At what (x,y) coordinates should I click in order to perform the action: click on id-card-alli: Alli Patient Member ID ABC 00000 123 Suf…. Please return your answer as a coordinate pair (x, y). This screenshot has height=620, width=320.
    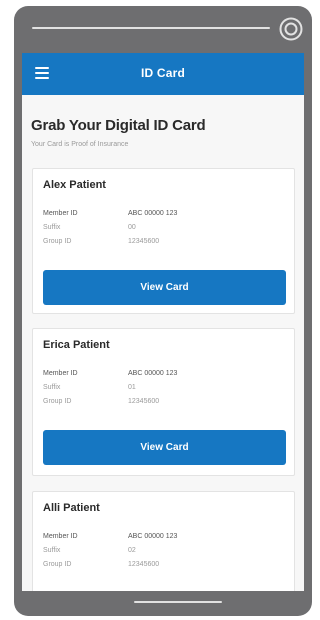
    Looking at the image, I should click on (163, 541).